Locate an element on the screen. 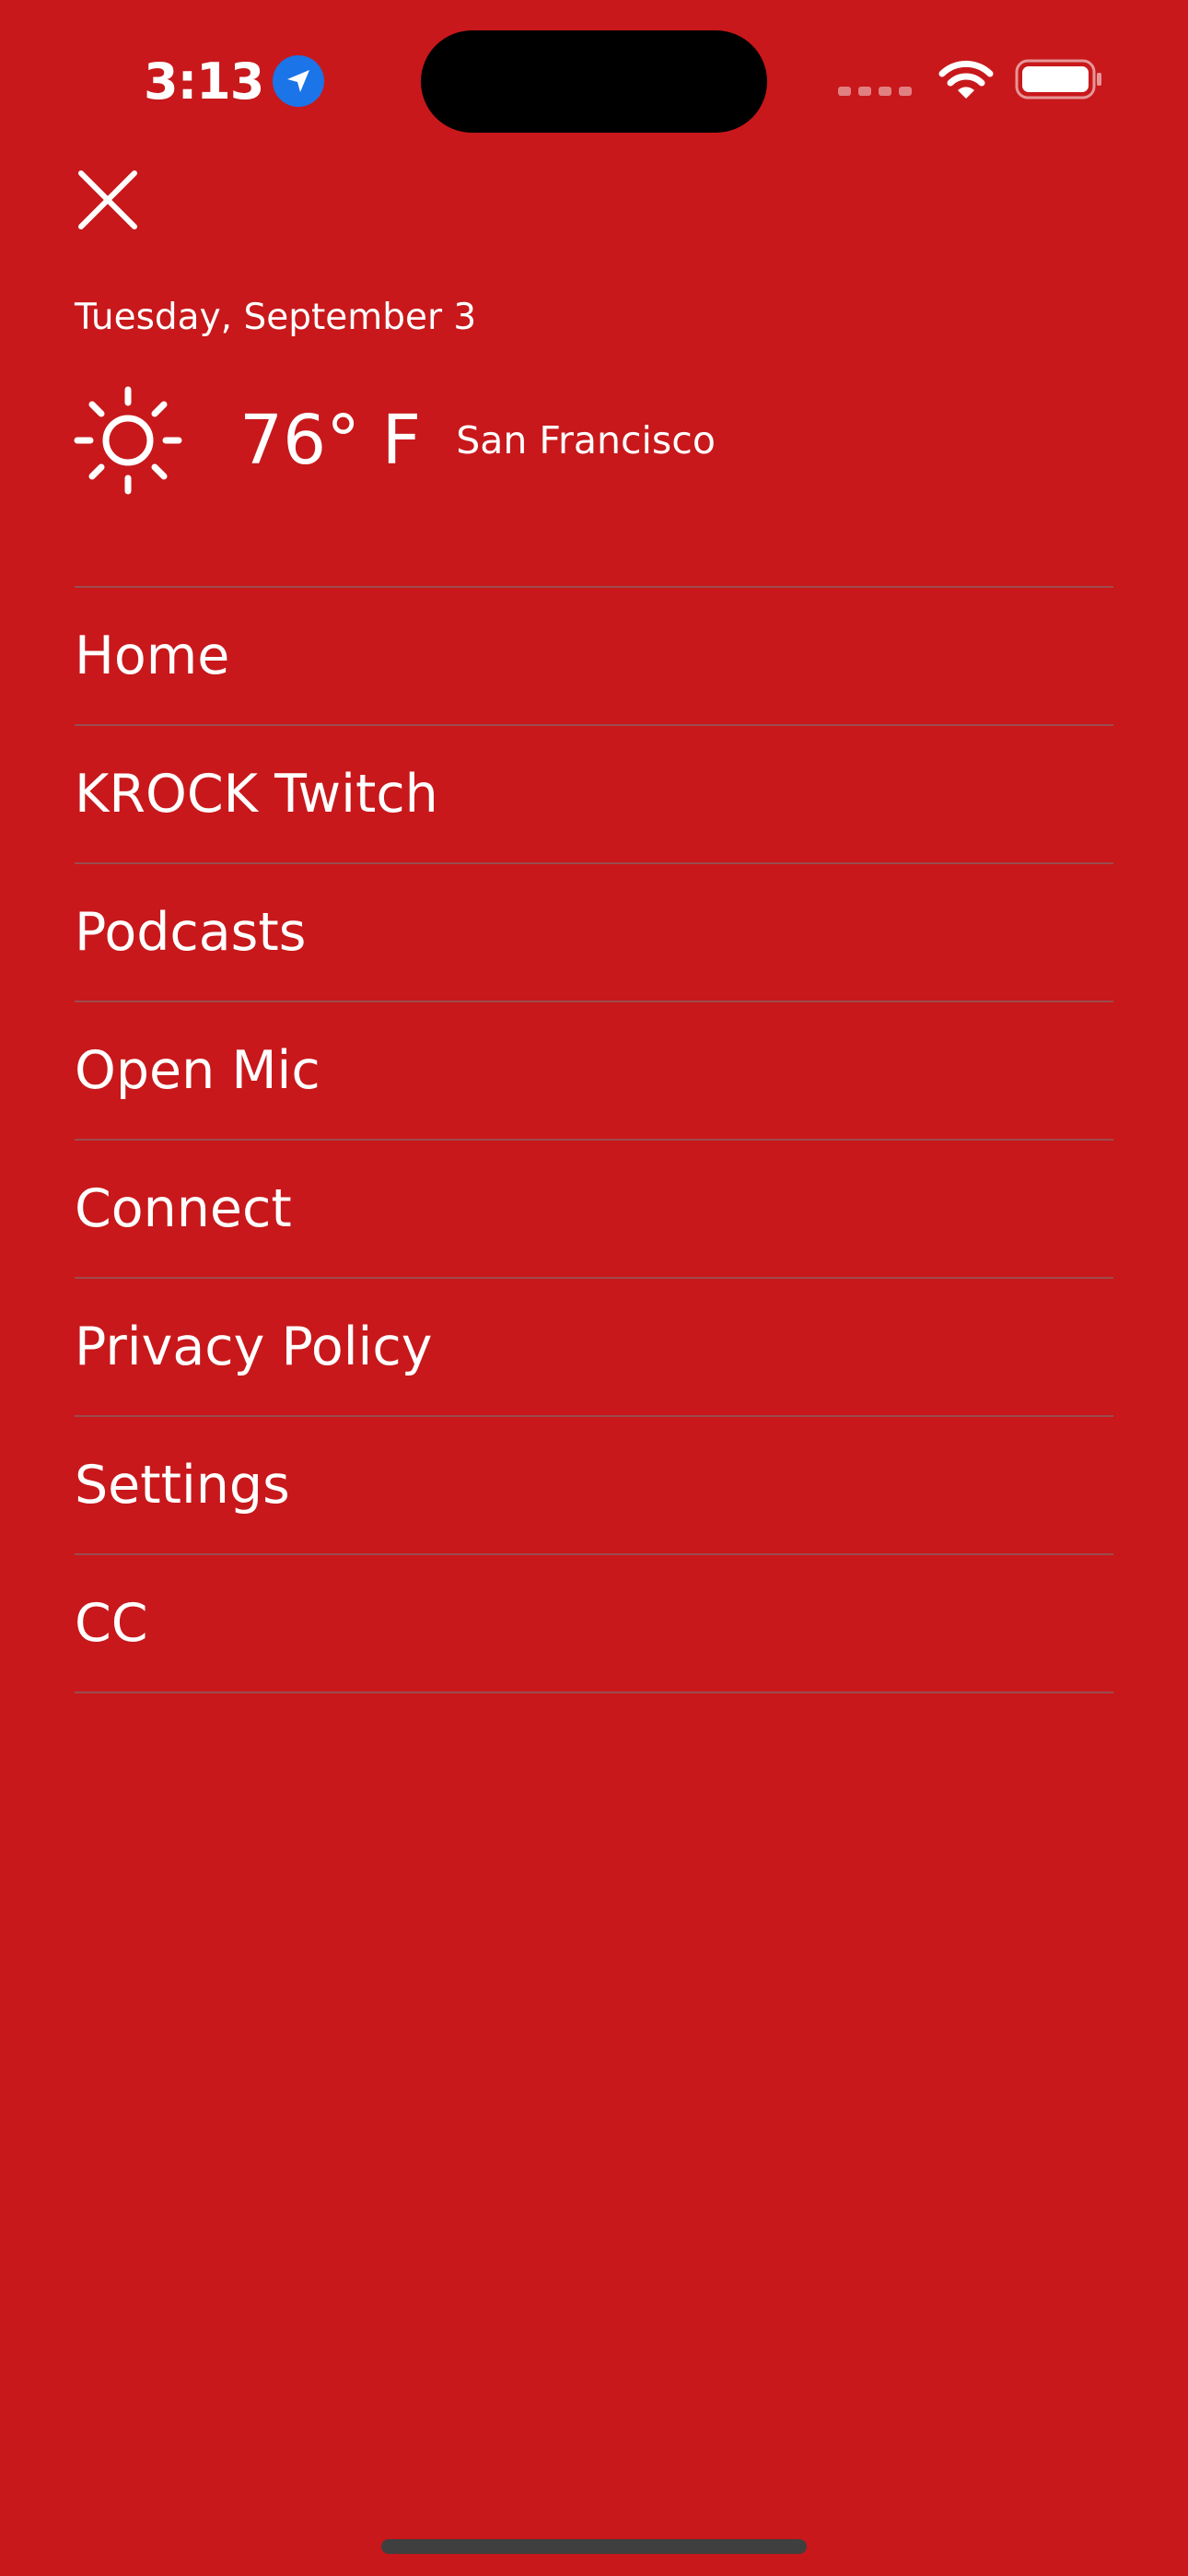 The width and height of the screenshot is (1188, 2576). menu-item-cc: CC is located at coordinates (594, 1624).